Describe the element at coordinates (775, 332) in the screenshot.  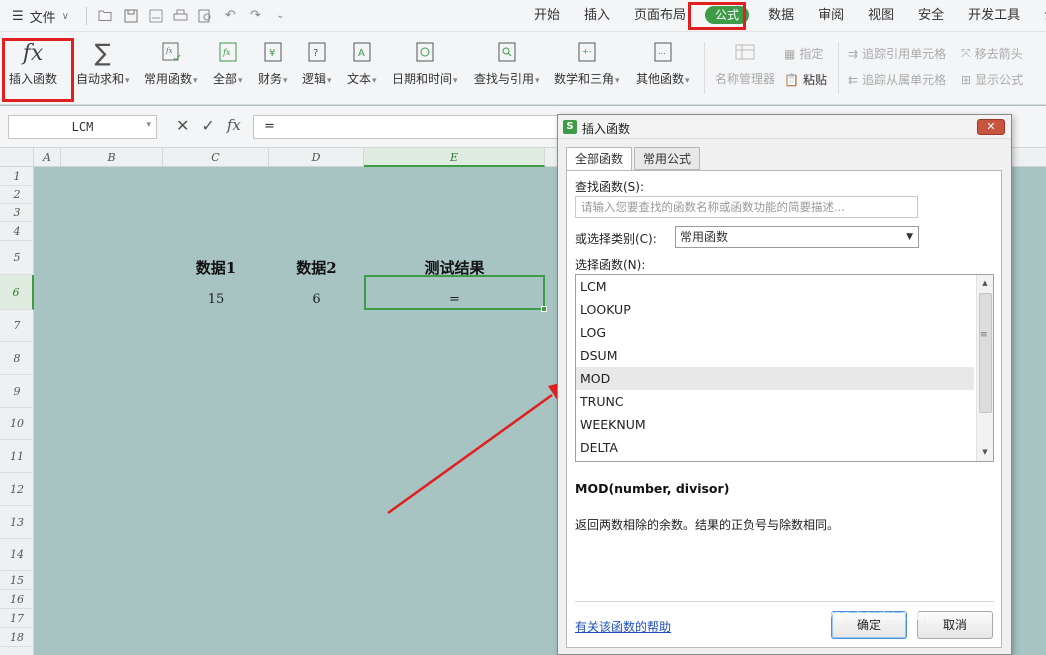
I see `list-item: LOG` at that location.